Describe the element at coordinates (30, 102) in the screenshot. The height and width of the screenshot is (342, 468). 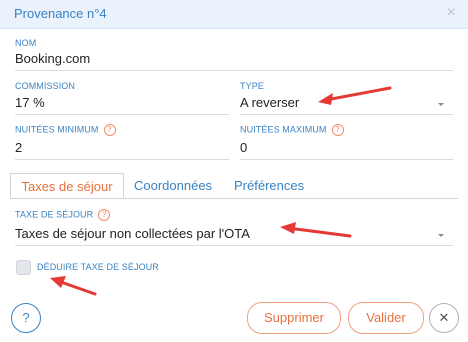
I see `commission-input: 17 %` at that location.